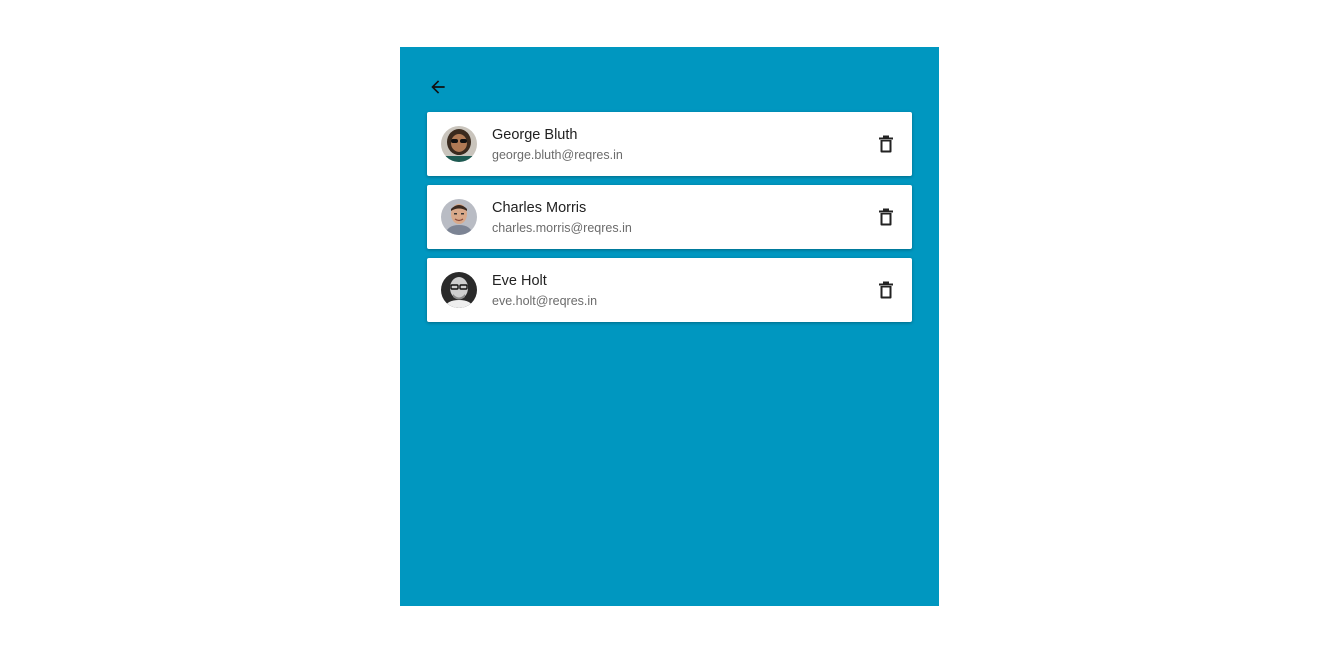 This screenshot has width=1340, height=655. I want to click on list-item: George Bluth george.bluth@reqres.in, so click(669, 144).